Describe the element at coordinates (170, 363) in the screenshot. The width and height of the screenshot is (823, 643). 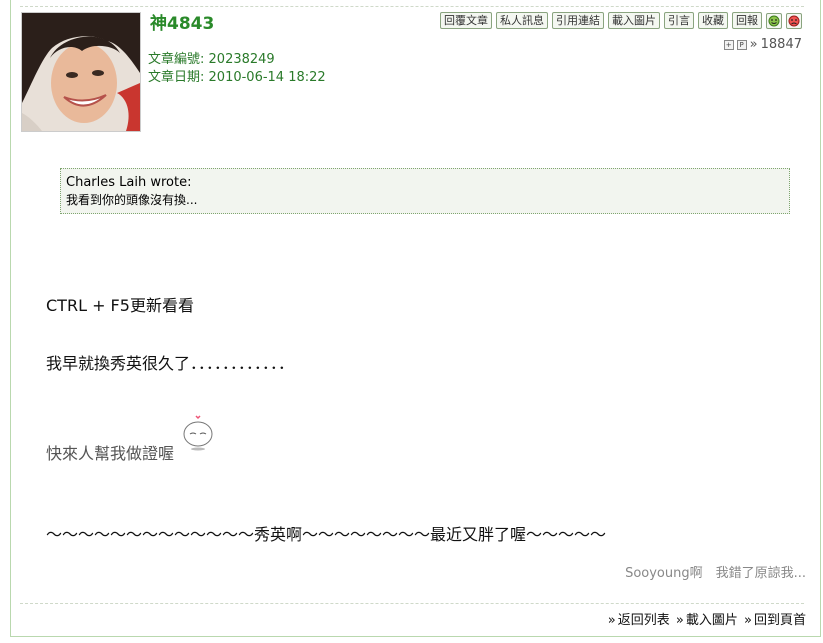
I see `body-line-2: 我早就換秀英很久了．．．．．．．．．．．．` at that location.